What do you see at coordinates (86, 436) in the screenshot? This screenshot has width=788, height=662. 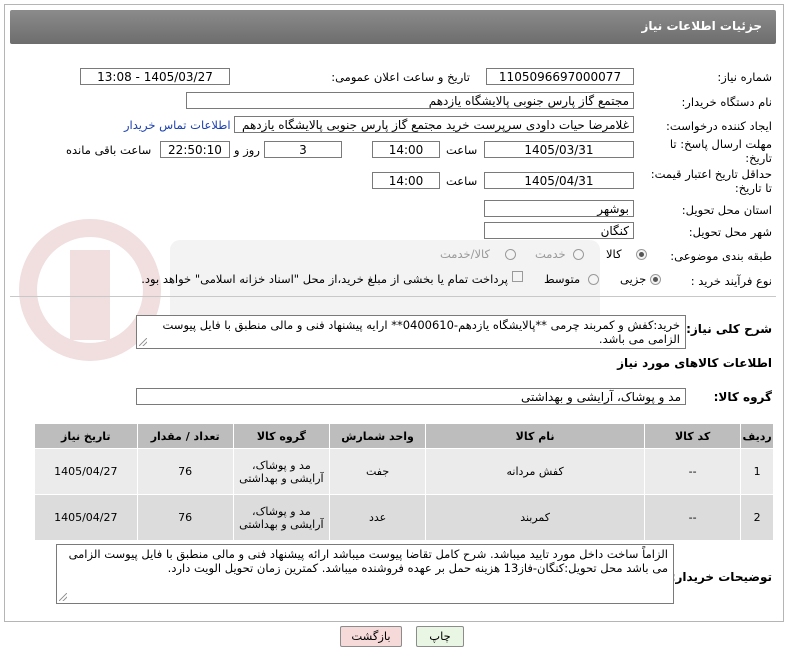 I see `col-header-date: تاریخ نیاز` at bounding box center [86, 436].